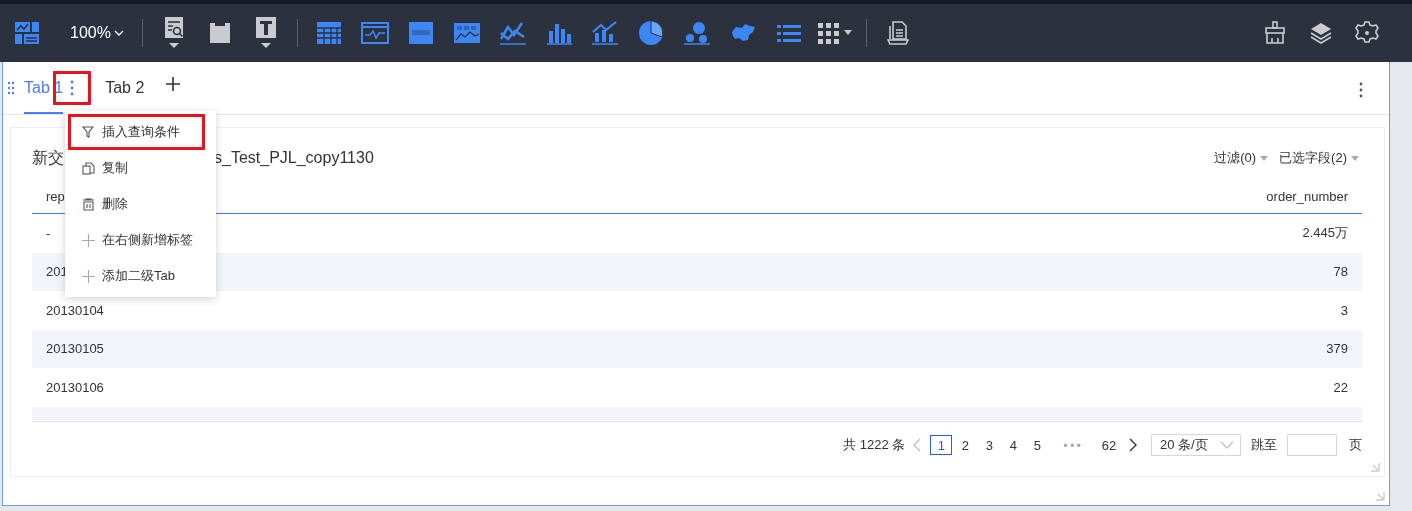 The width and height of the screenshot is (1412, 511). What do you see at coordinates (512, 33) in the screenshot?
I see `line-chart-icon` at bounding box center [512, 33].